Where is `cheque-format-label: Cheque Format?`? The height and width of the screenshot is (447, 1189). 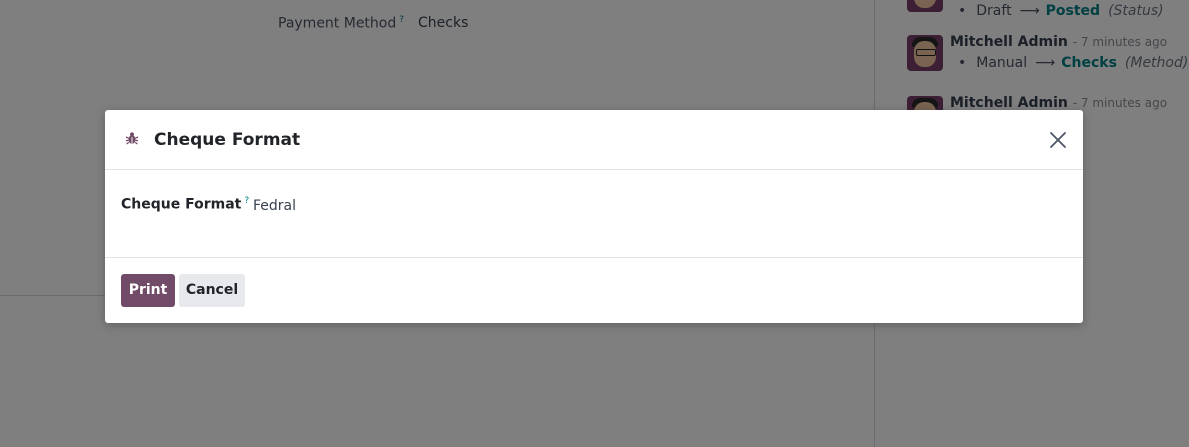
cheque-format-label: Cheque Format? is located at coordinates (185, 204).